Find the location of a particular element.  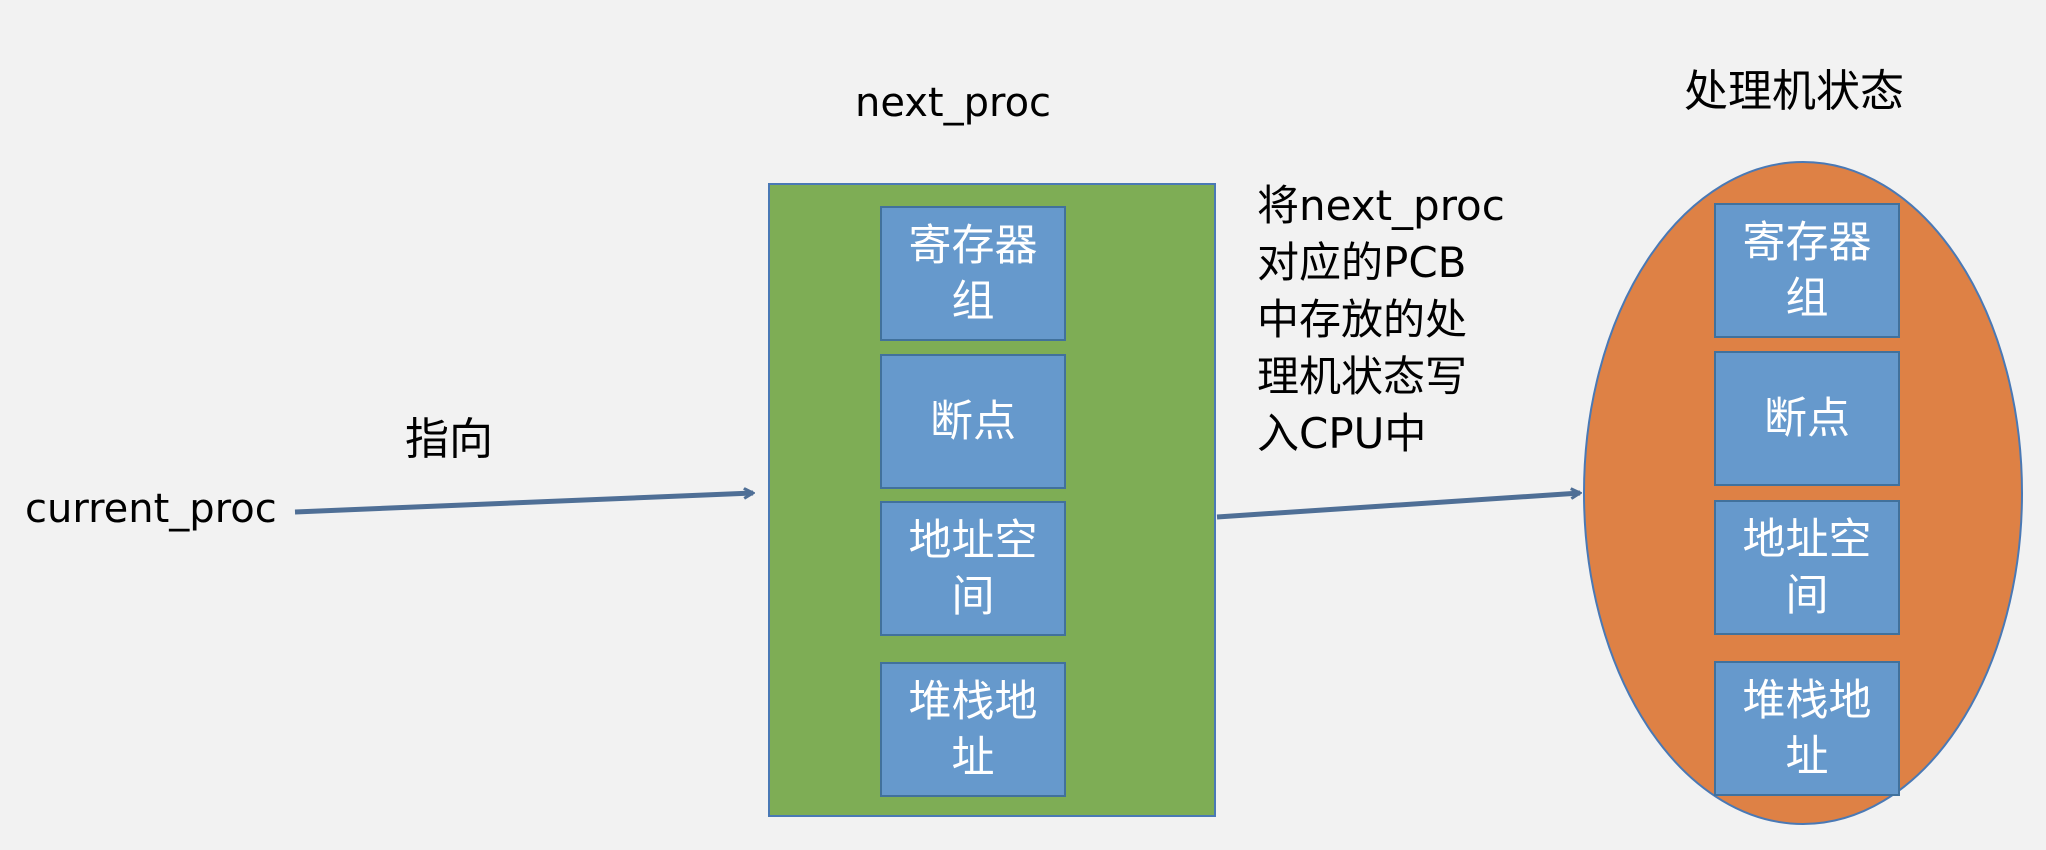

points-to-label: 指向 is located at coordinates (449, 439).